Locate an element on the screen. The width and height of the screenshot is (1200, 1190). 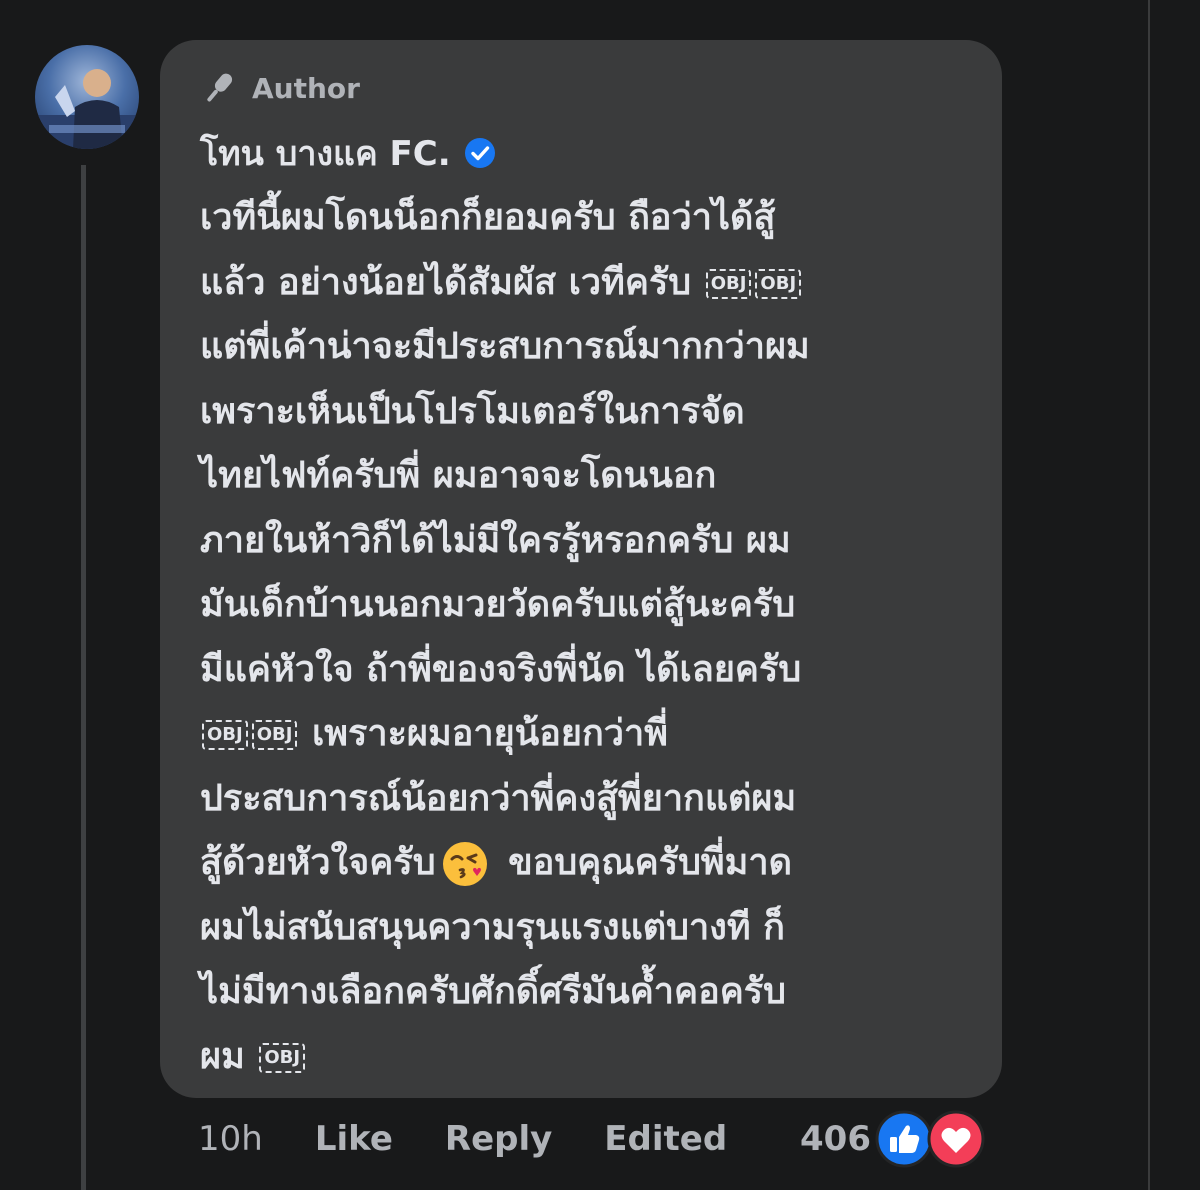
author-name: โทน บางแค FC. is located at coordinates (325, 153).